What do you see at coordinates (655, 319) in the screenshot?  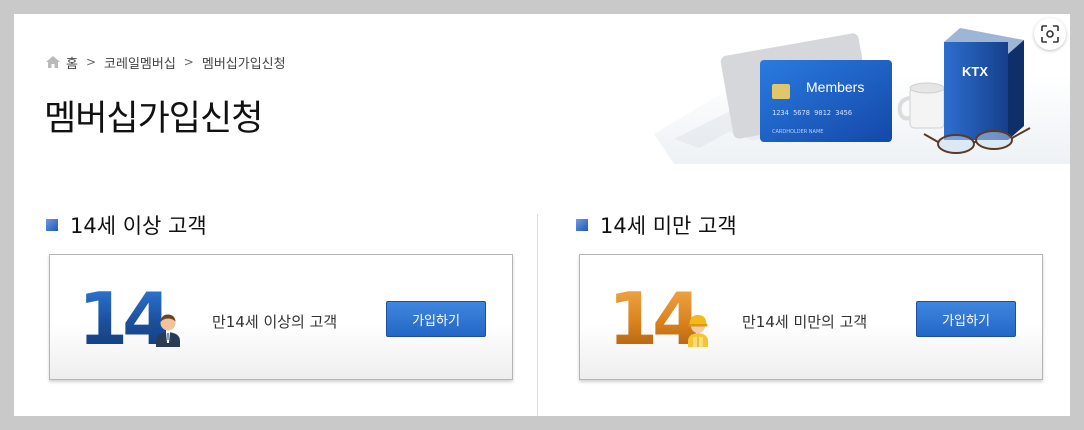 I see `child-badge-number: 14` at bounding box center [655, 319].